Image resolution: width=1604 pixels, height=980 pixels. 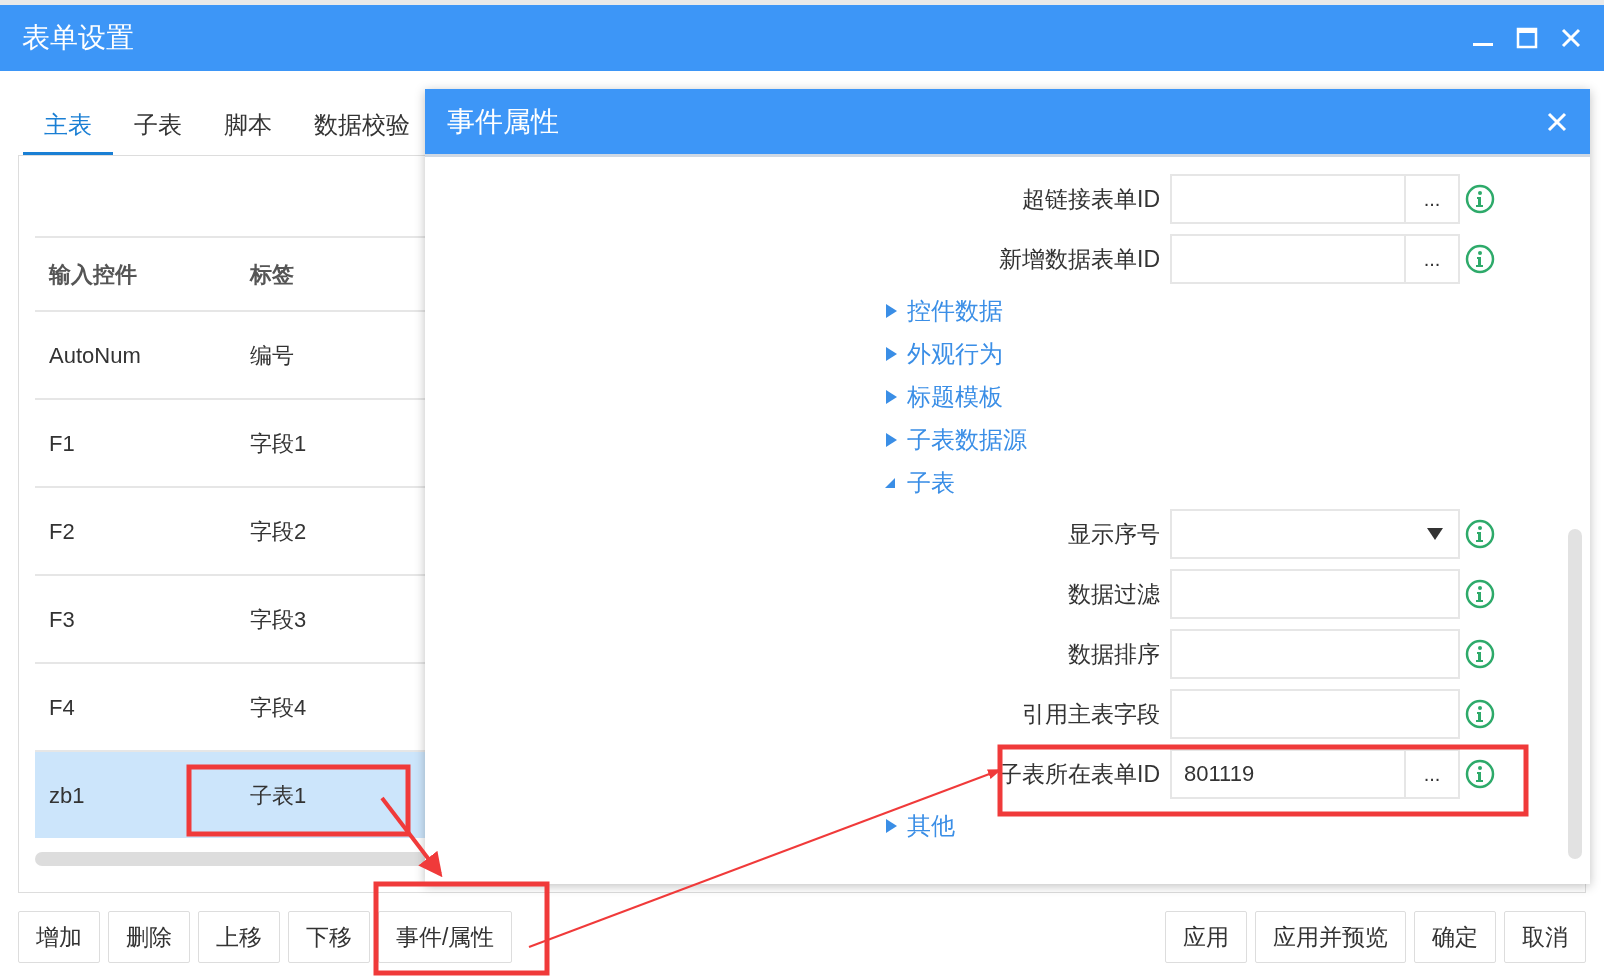 What do you see at coordinates (1455, 937) in the screenshot?
I see `toolbar-button: 确定` at bounding box center [1455, 937].